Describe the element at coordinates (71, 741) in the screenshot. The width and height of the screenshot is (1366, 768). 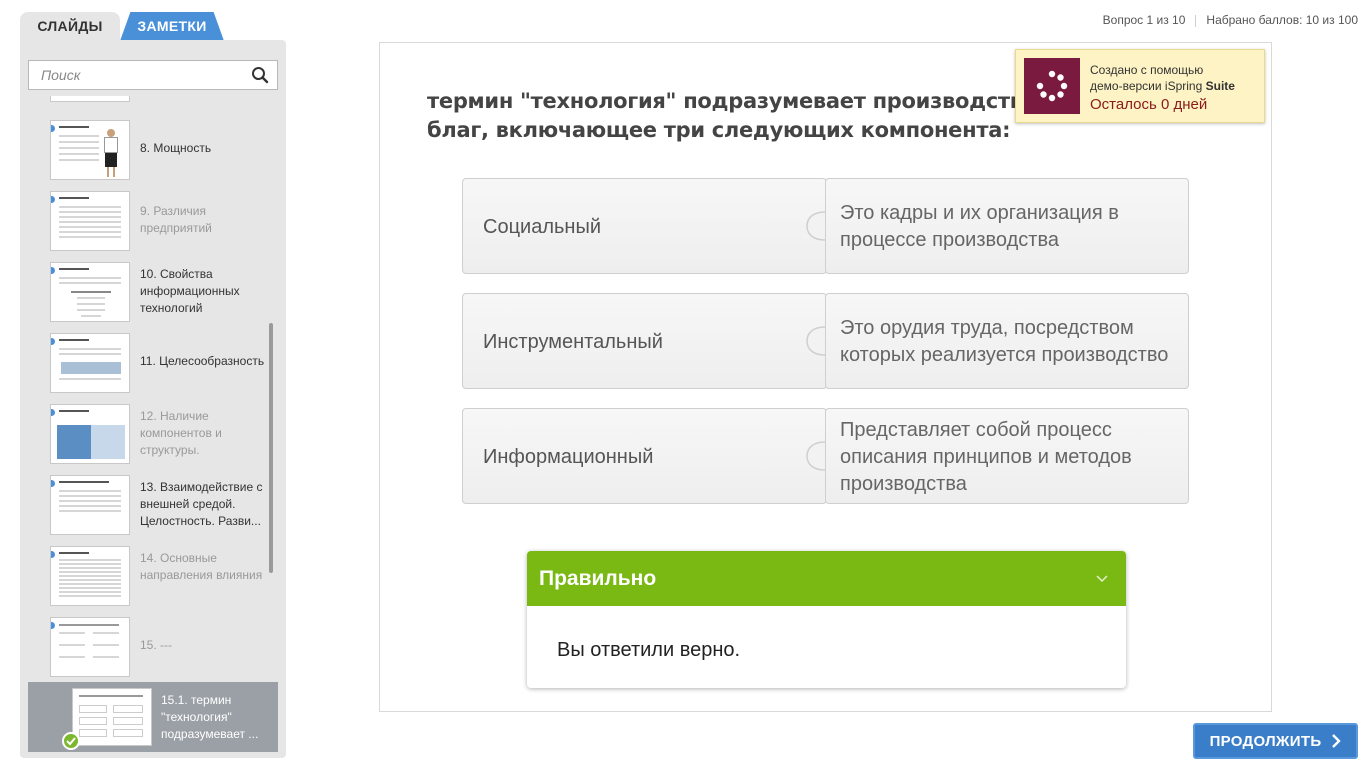
I see `check-icon` at that location.